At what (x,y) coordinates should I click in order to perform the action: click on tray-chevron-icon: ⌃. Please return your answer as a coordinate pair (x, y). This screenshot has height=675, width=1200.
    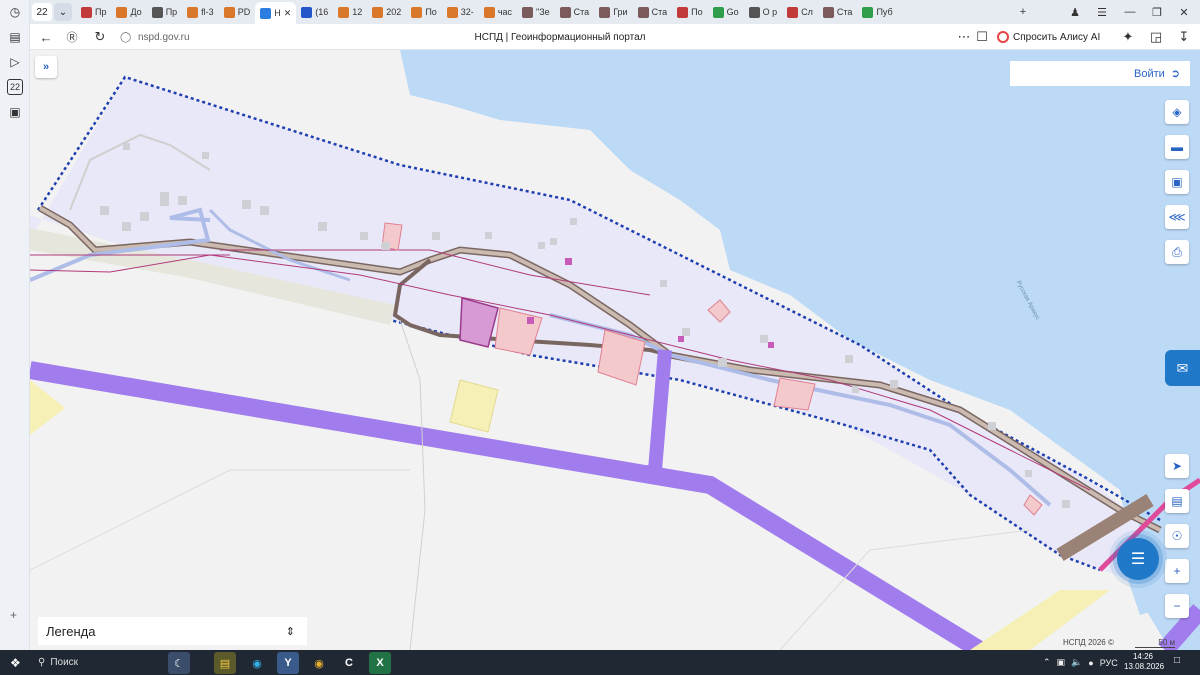
    Looking at the image, I should click on (1047, 662).